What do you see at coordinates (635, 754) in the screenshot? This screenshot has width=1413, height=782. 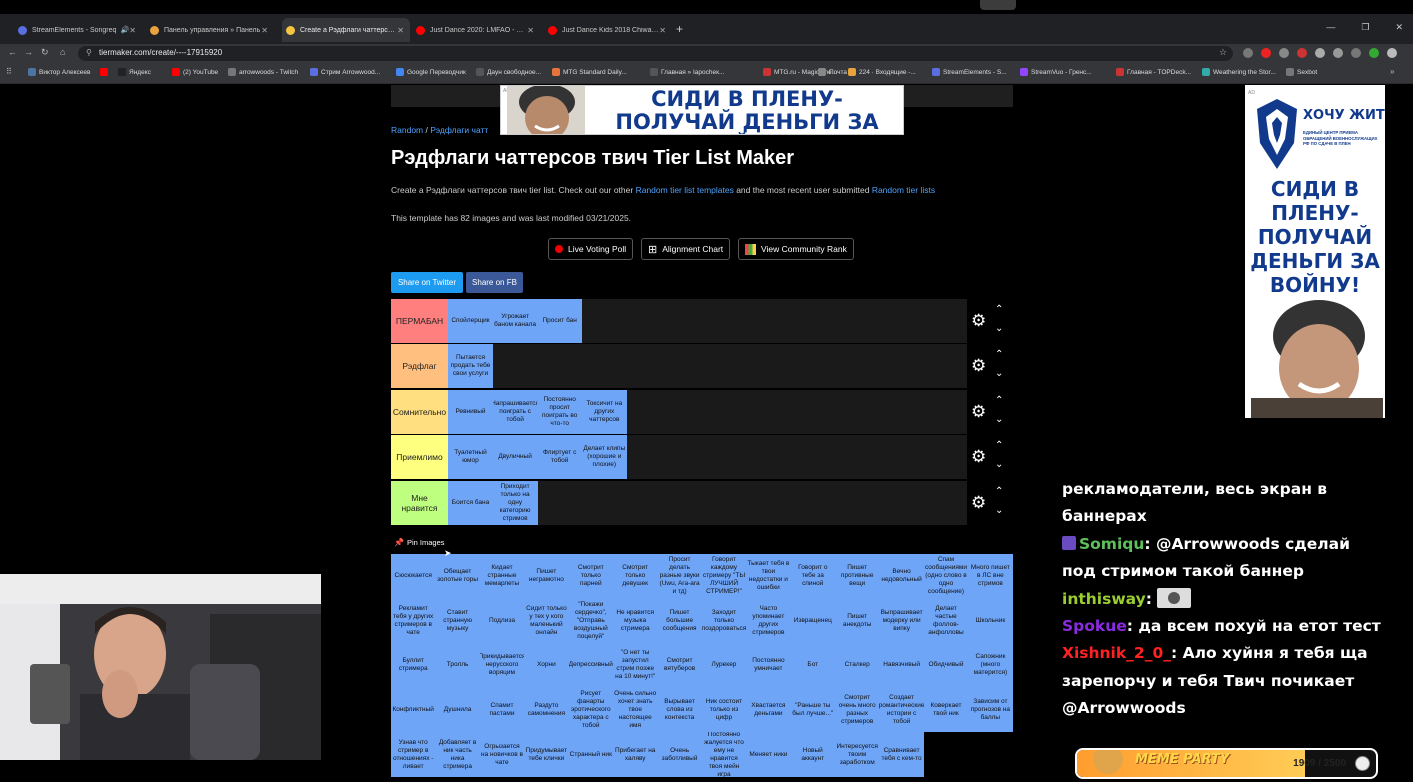 I see `pool-item: Прибегает на халяву` at bounding box center [635, 754].